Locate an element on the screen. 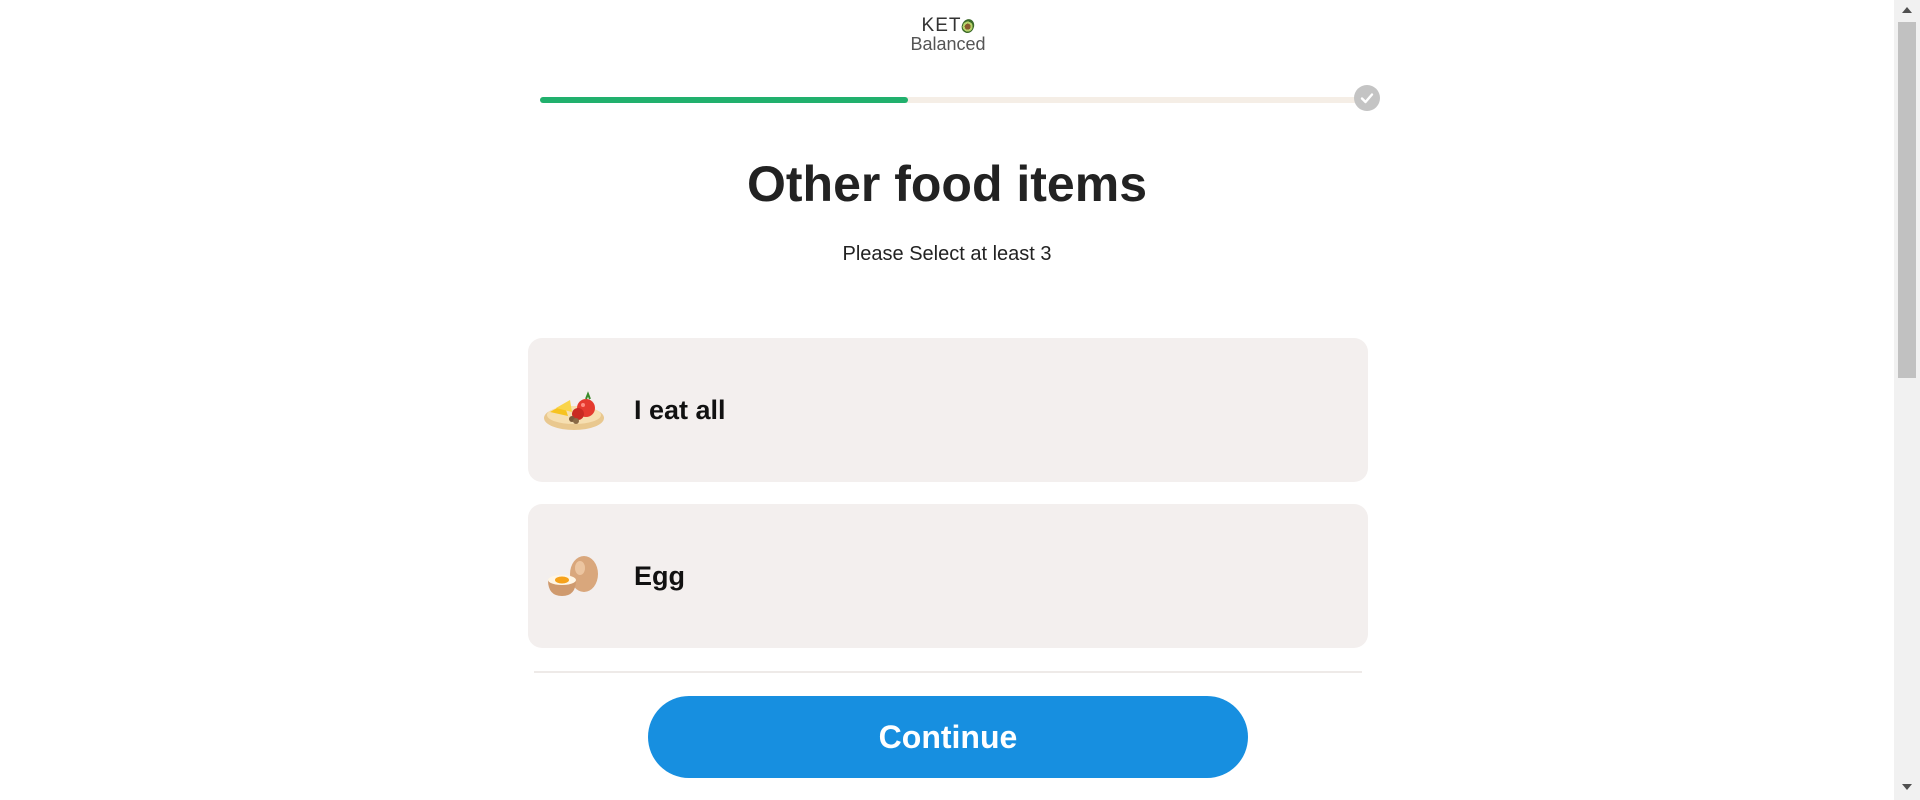 This screenshot has width=1920, height=800. checkmark-icon is located at coordinates (1367, 98).